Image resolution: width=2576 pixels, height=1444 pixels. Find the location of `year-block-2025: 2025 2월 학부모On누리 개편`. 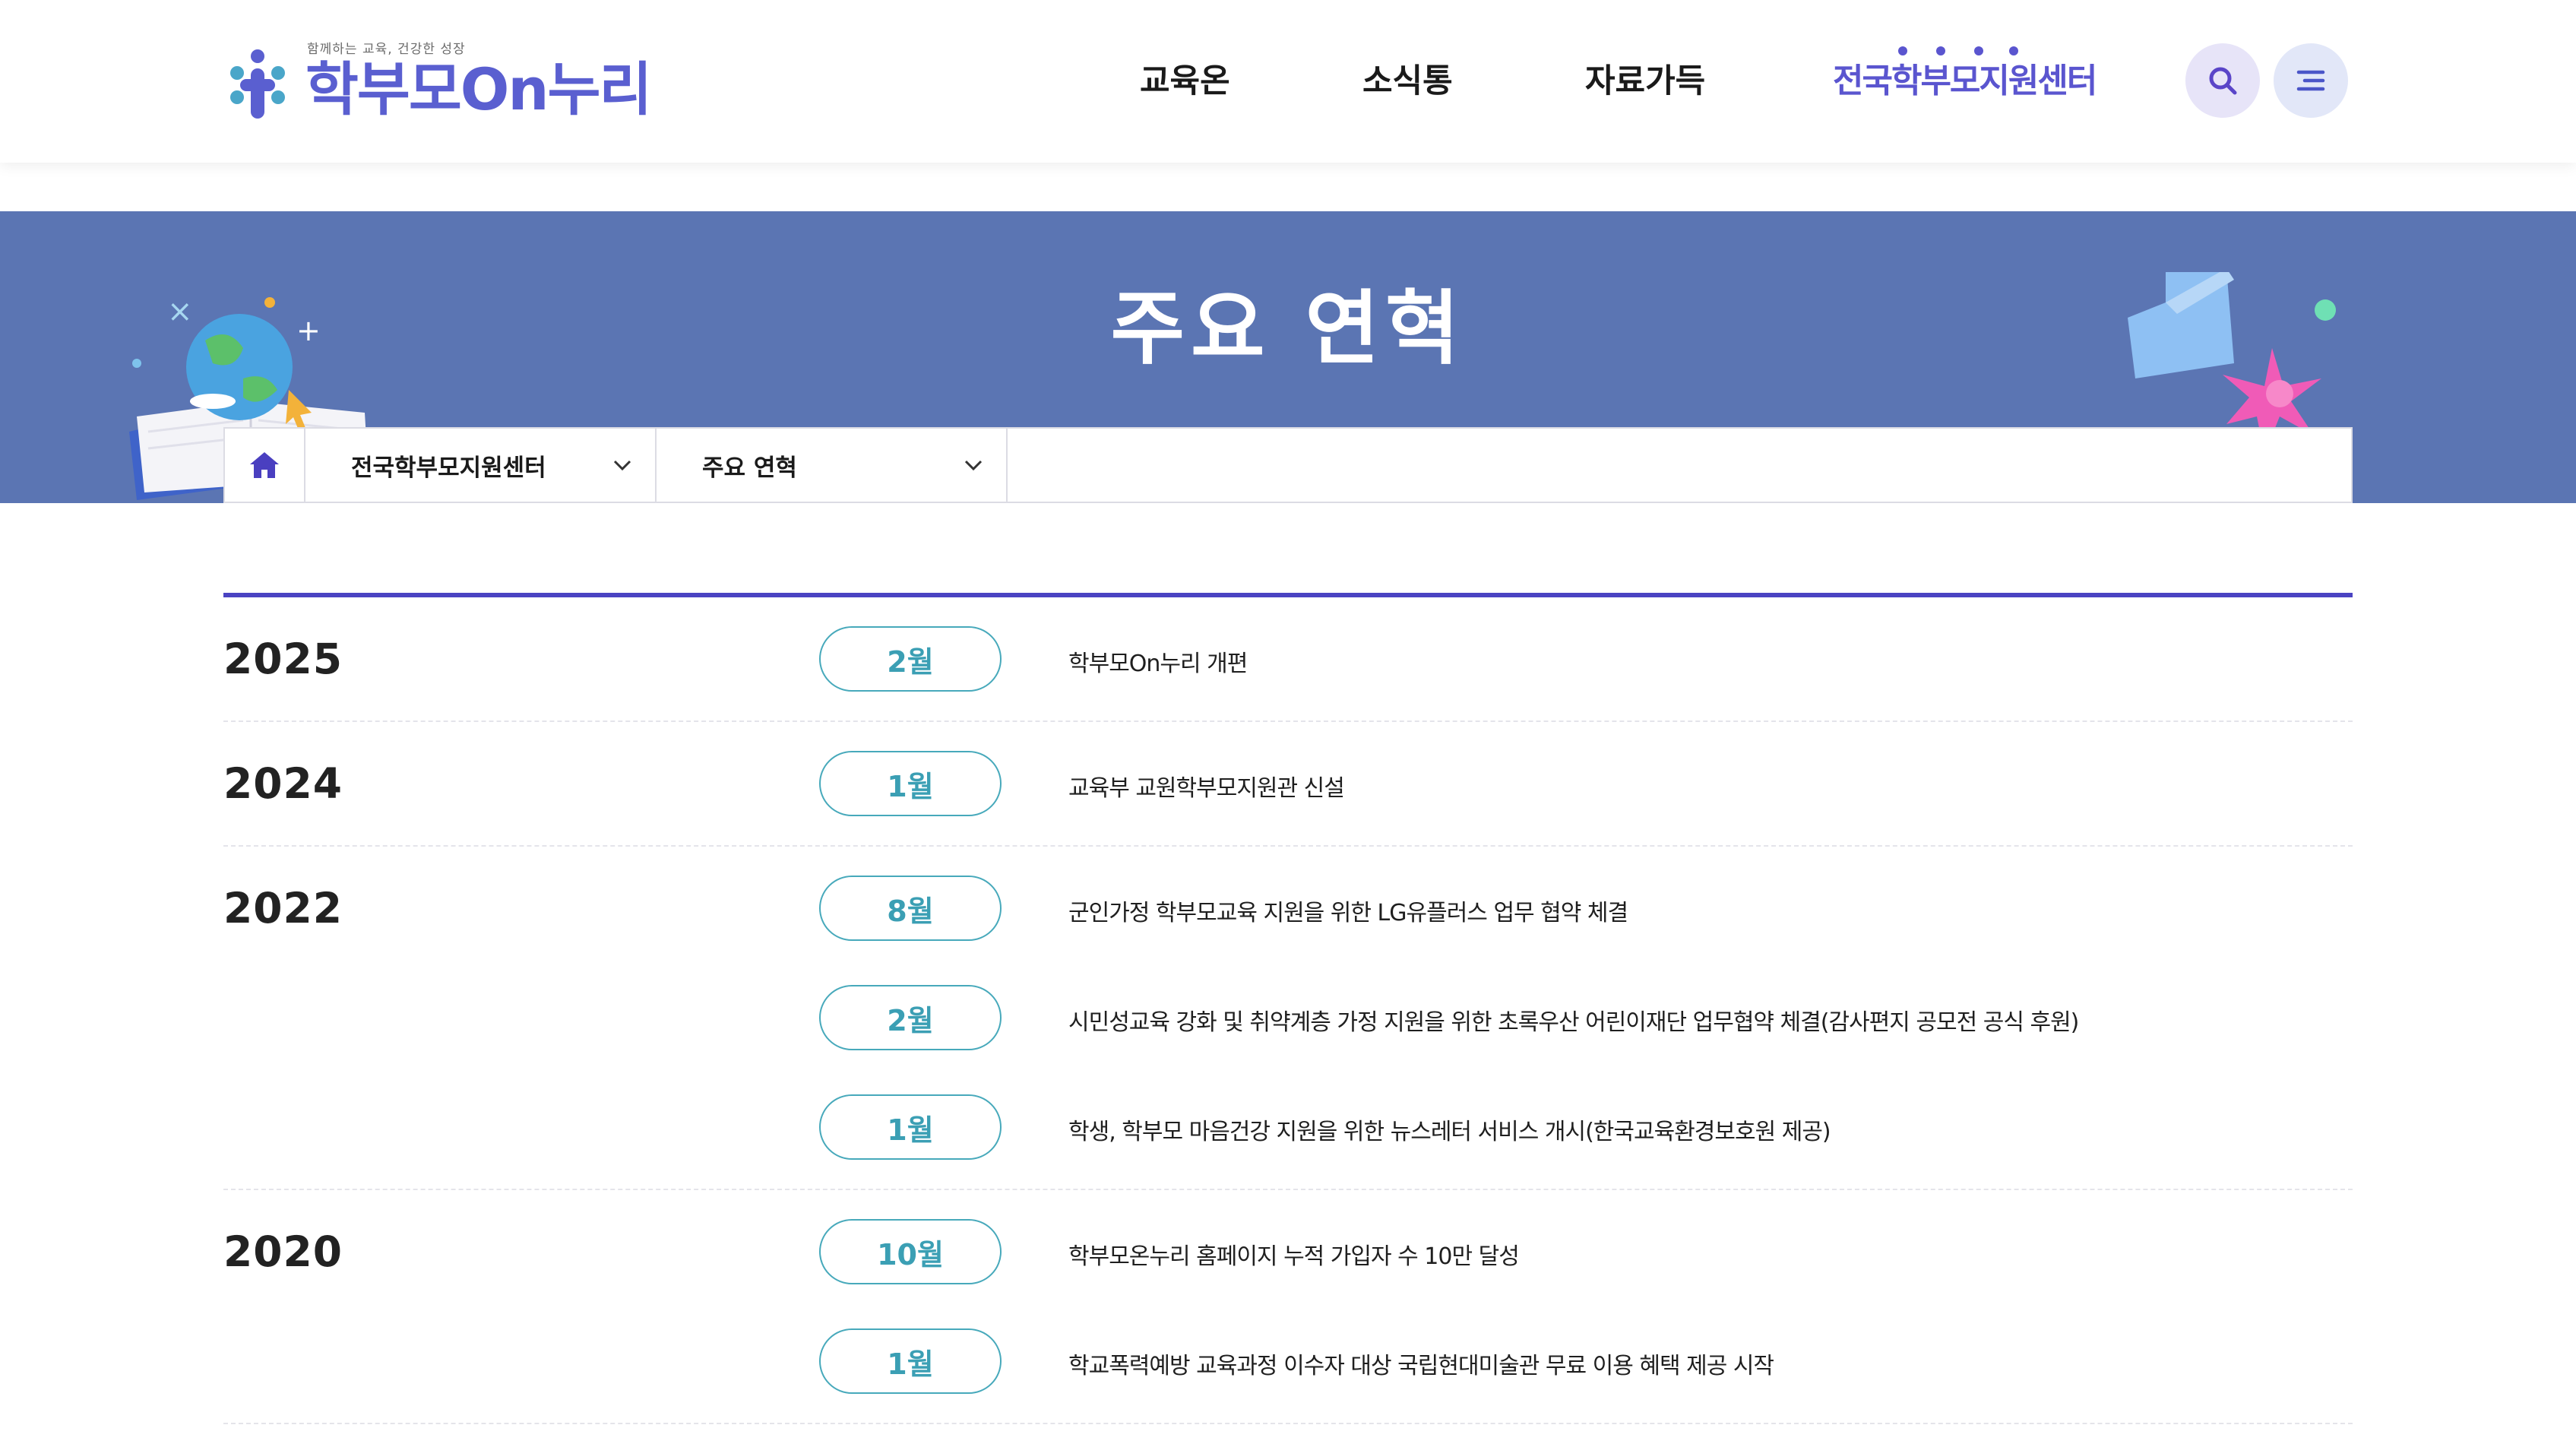

year-block-2025: 2025 2월 학부모On누리 개편 is located at coordinates (1288, 659).